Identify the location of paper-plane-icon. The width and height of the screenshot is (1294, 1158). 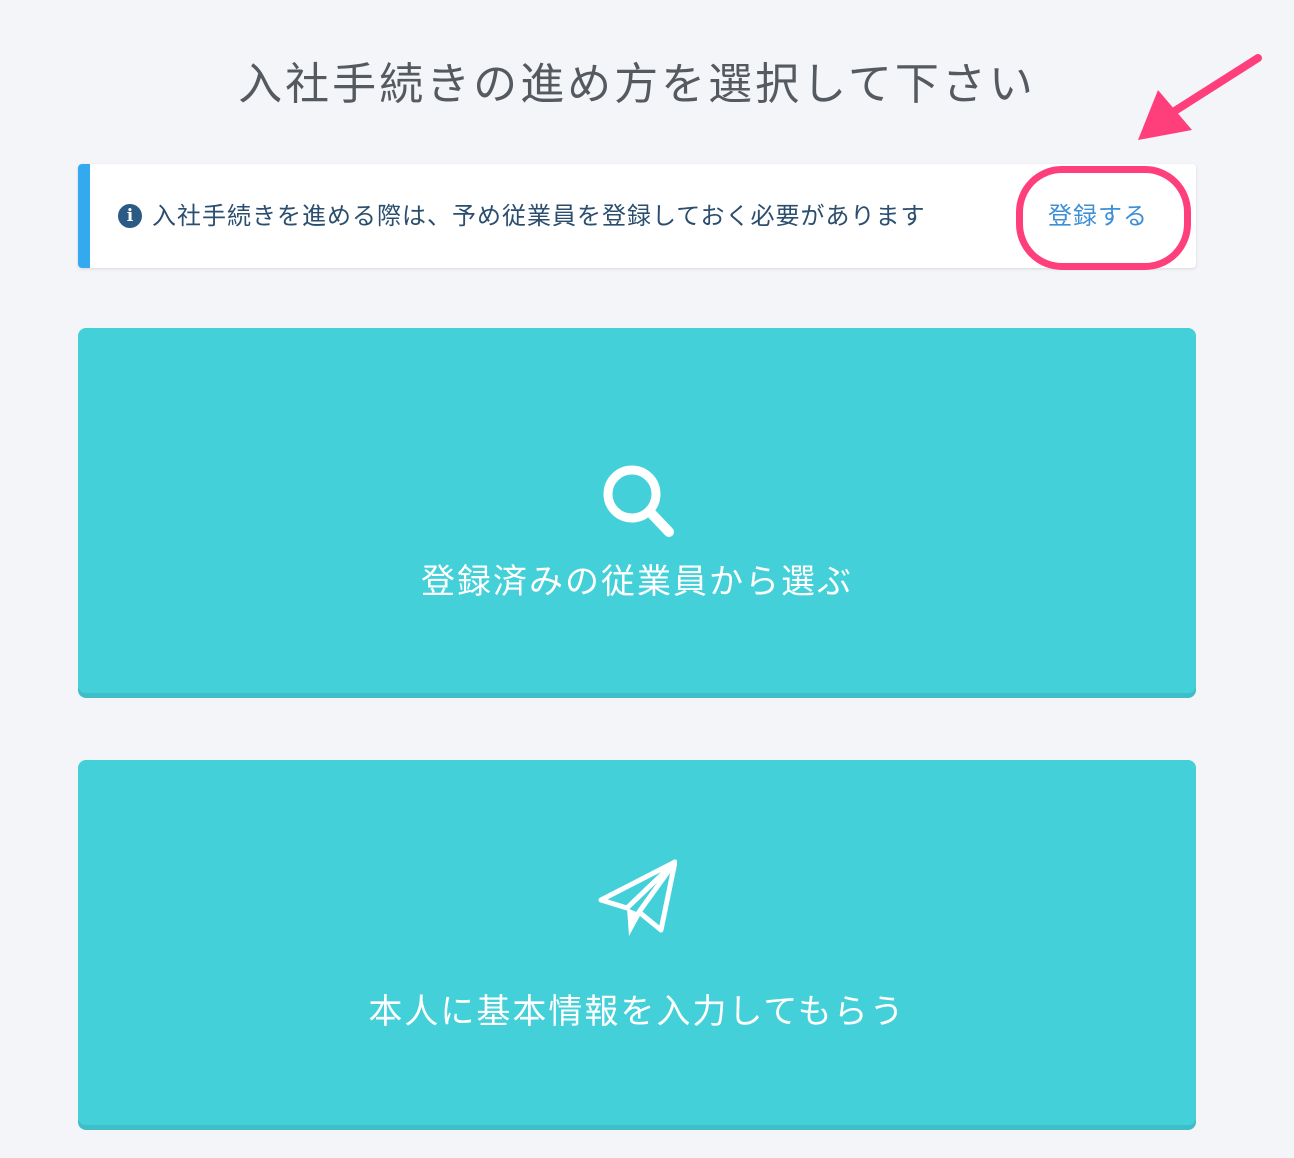
(637, 897).